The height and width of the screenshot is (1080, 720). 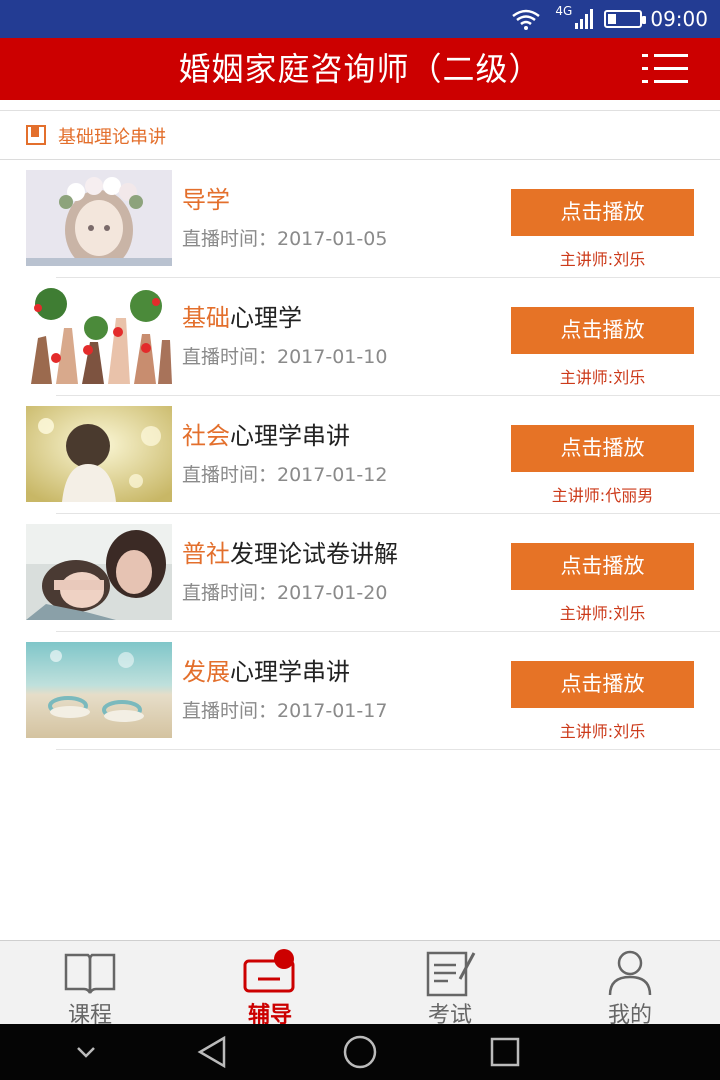 I want to click on back-icon, so click(x=214, y=1052).